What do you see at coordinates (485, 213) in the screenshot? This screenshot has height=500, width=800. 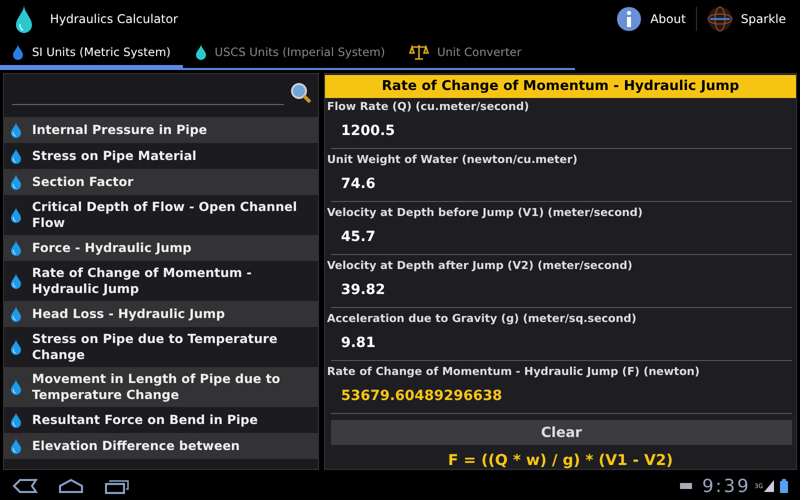 I see `field-label: Velocity at Depth before Jump (V1) (meter/second)` at bounding box center [485, 213].